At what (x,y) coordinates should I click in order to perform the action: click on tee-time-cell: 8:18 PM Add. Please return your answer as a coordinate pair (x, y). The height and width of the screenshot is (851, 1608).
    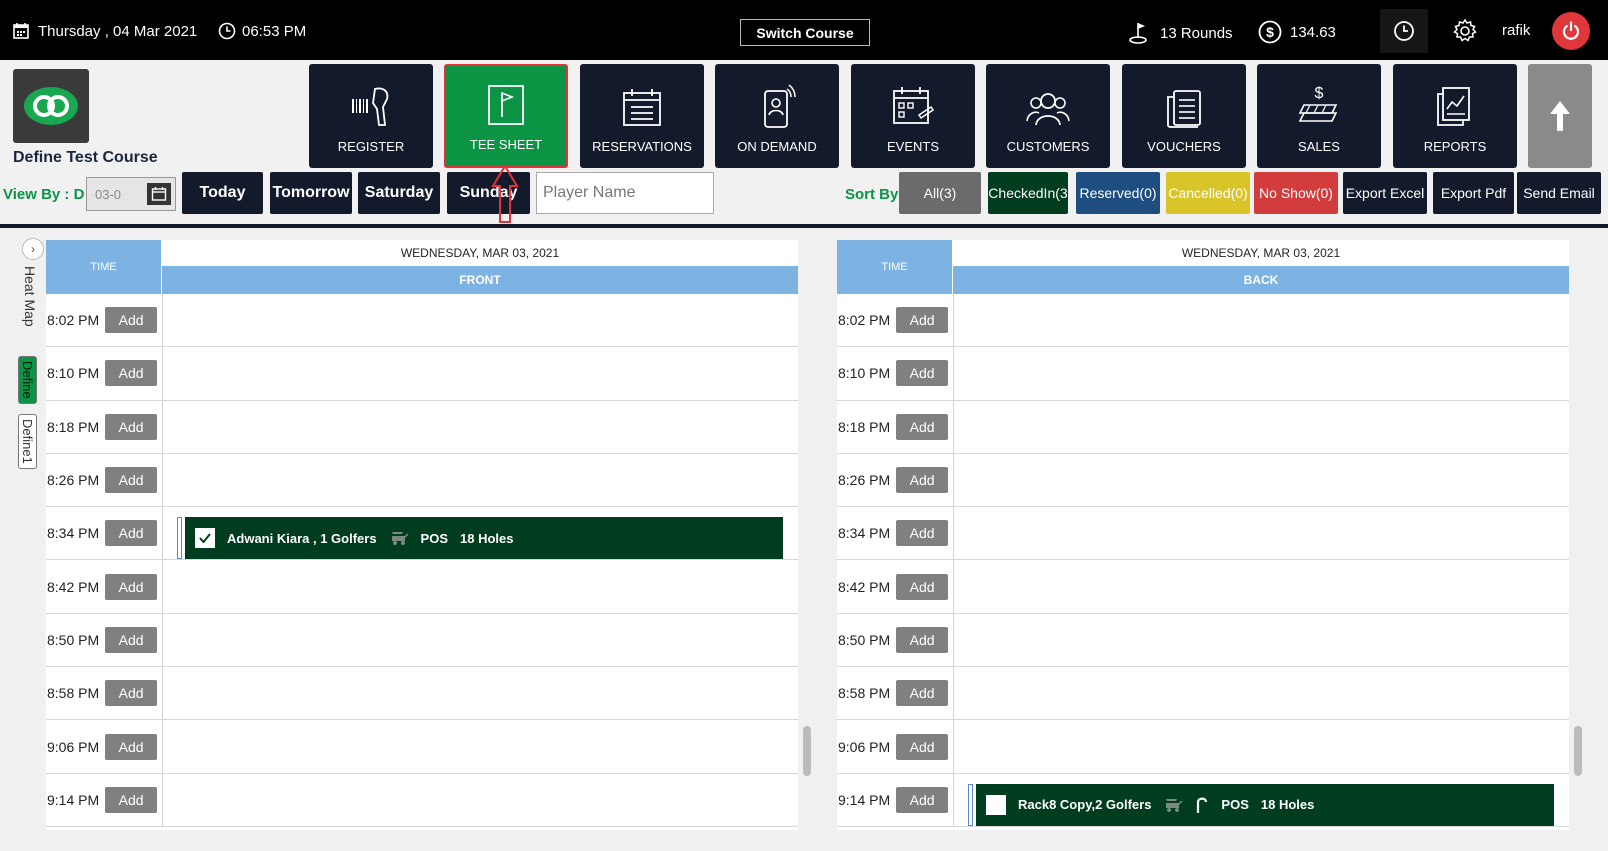
    Looking at the image, I should click on (894, 427).